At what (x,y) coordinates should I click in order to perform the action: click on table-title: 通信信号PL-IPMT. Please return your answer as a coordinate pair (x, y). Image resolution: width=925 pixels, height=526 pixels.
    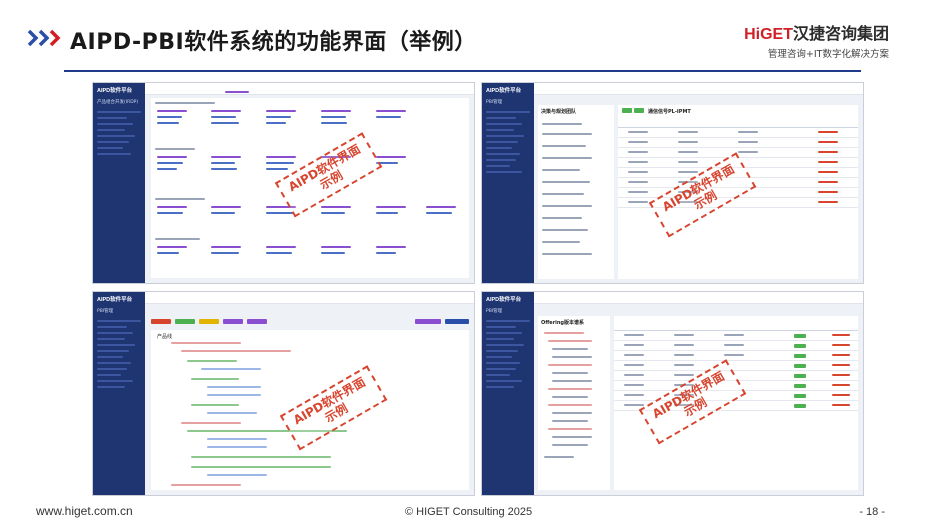
    Looking at the image, I should click on (669, 112).